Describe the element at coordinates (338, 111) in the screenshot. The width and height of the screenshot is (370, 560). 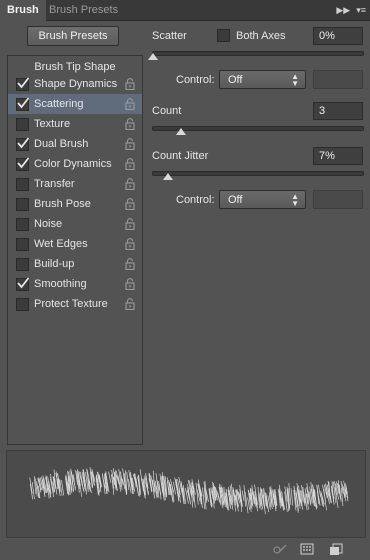
I see `count-value-field: 3` at that location.